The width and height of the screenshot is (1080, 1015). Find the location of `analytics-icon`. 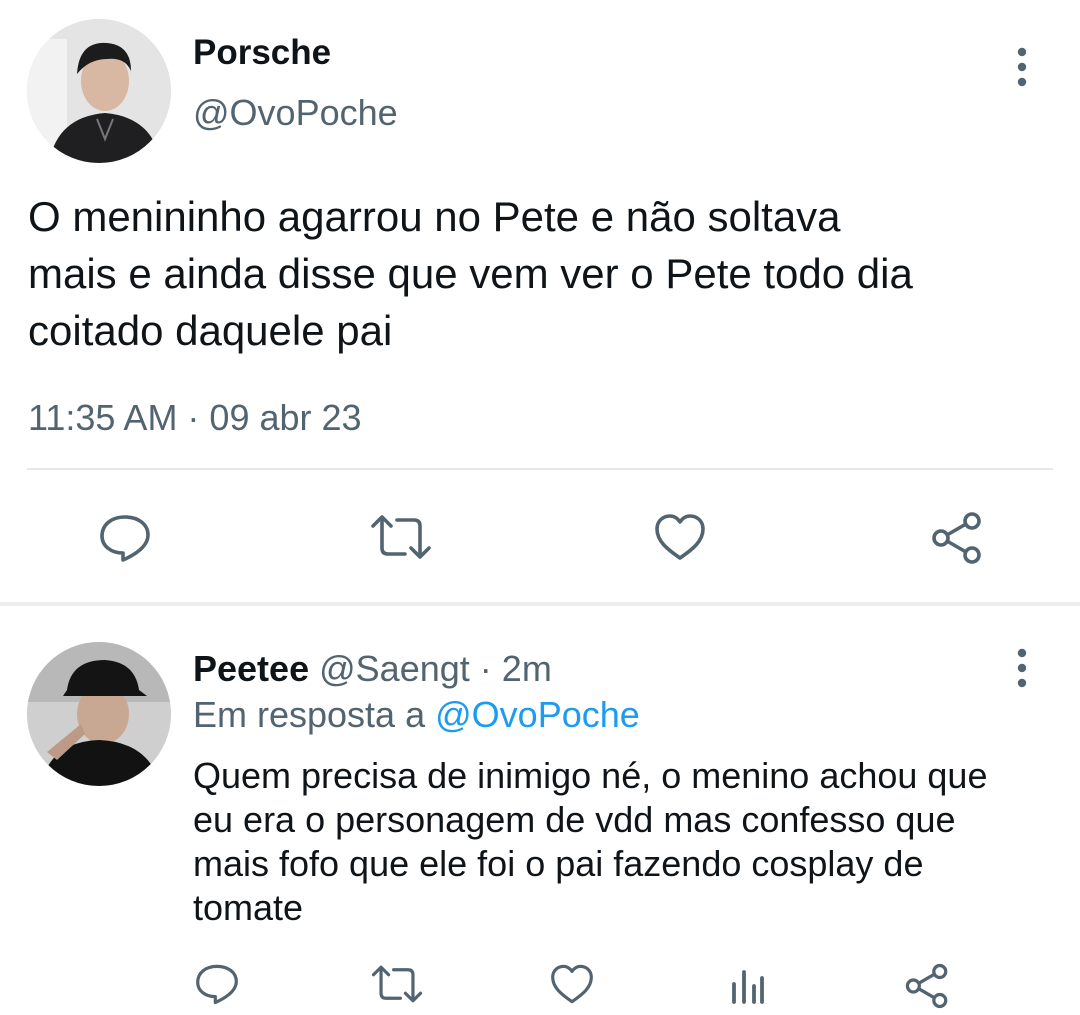

analytics-icon is located at coordinates (748, 985).